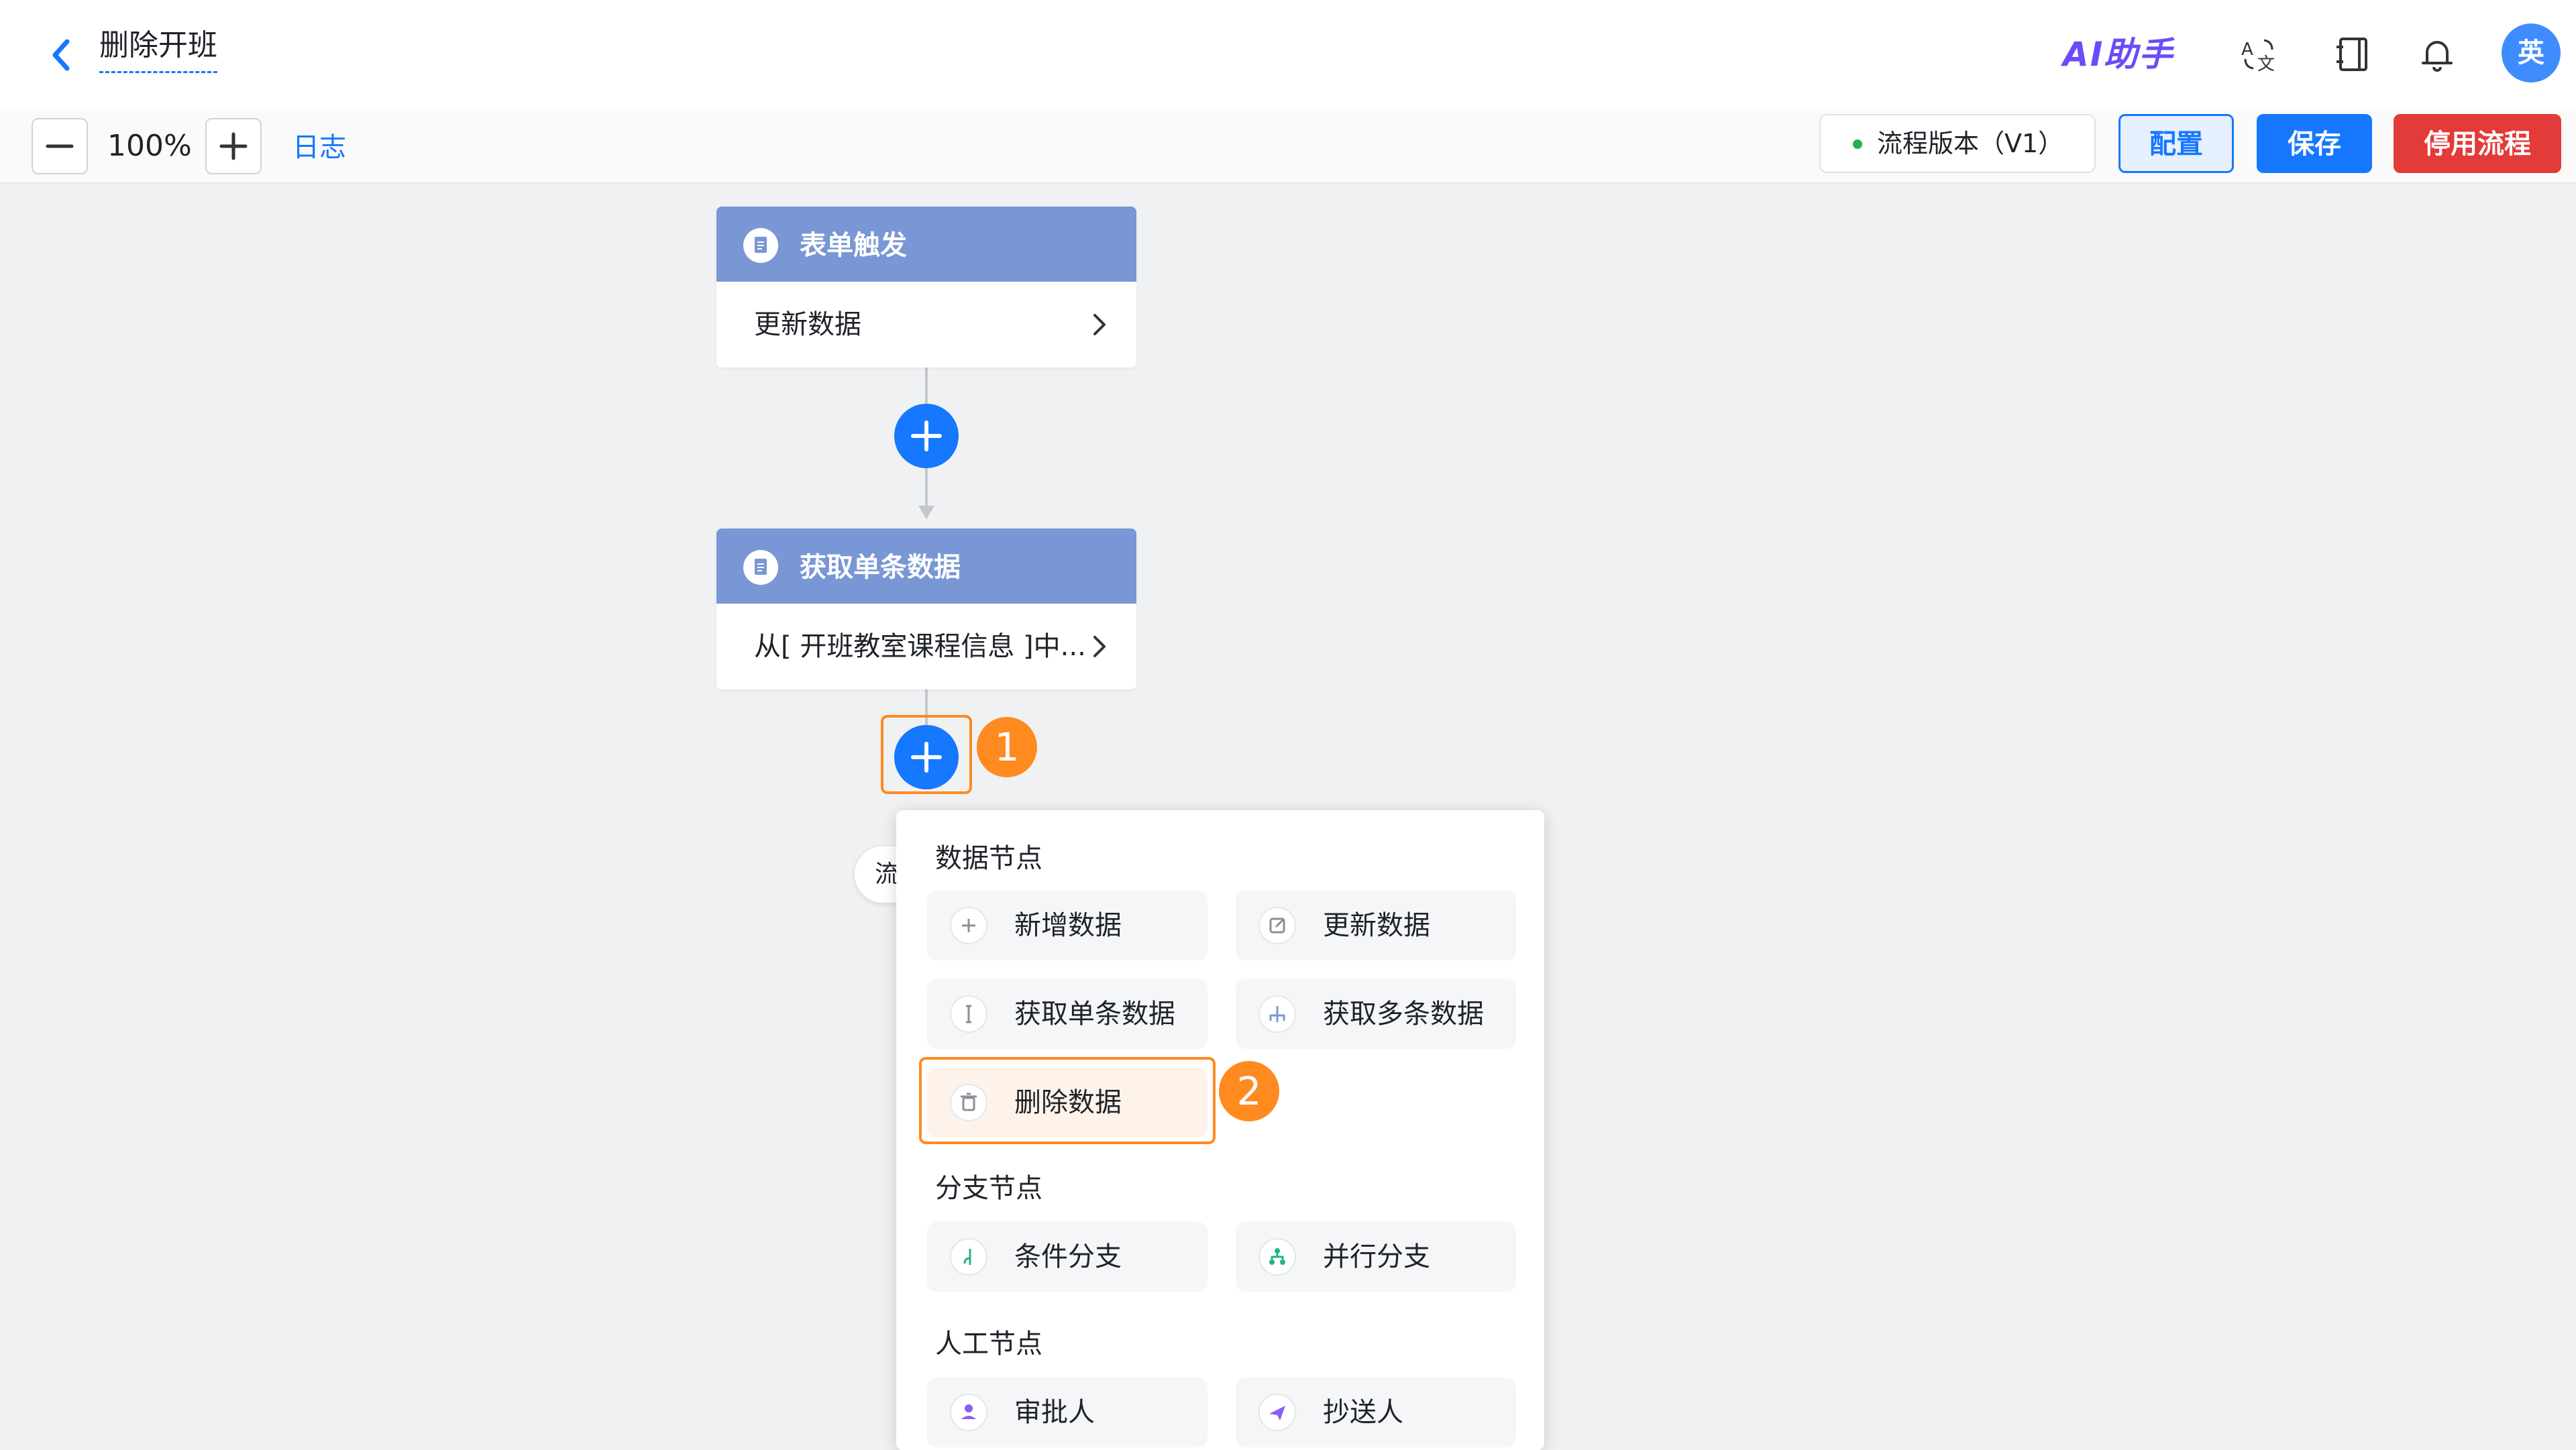  I want to click on menu-item-approver: 审批人, so click(1067, 1412).